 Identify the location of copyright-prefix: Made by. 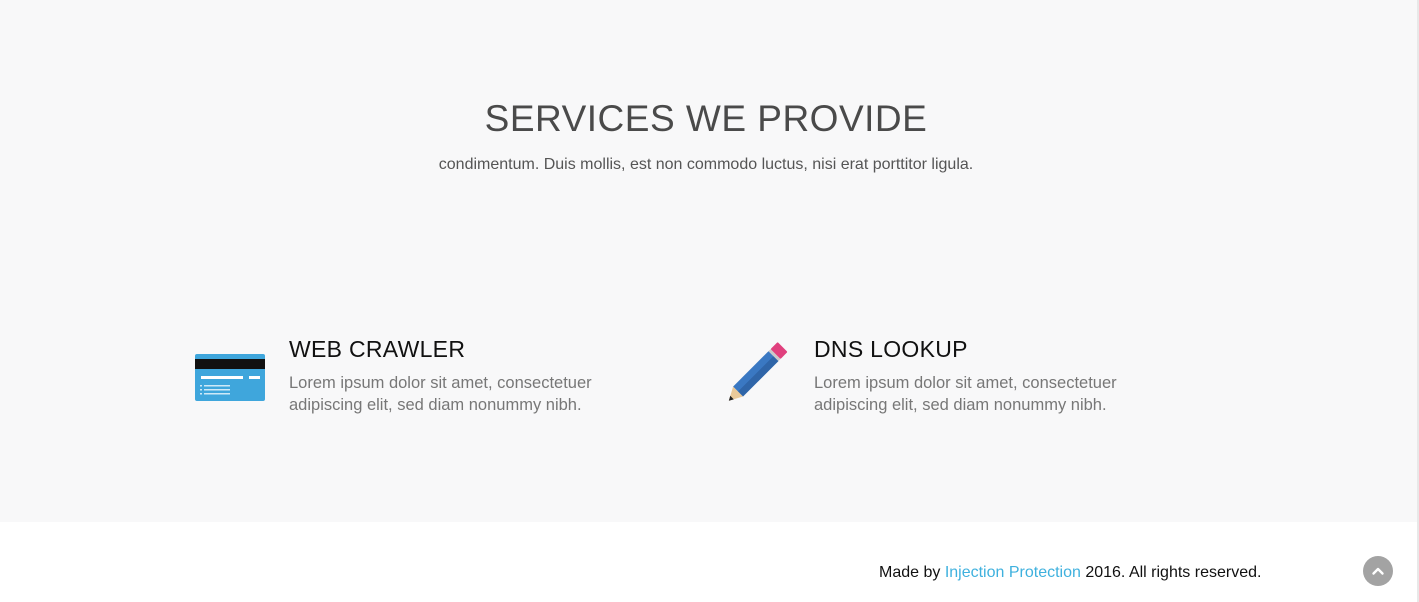
(912, 572).